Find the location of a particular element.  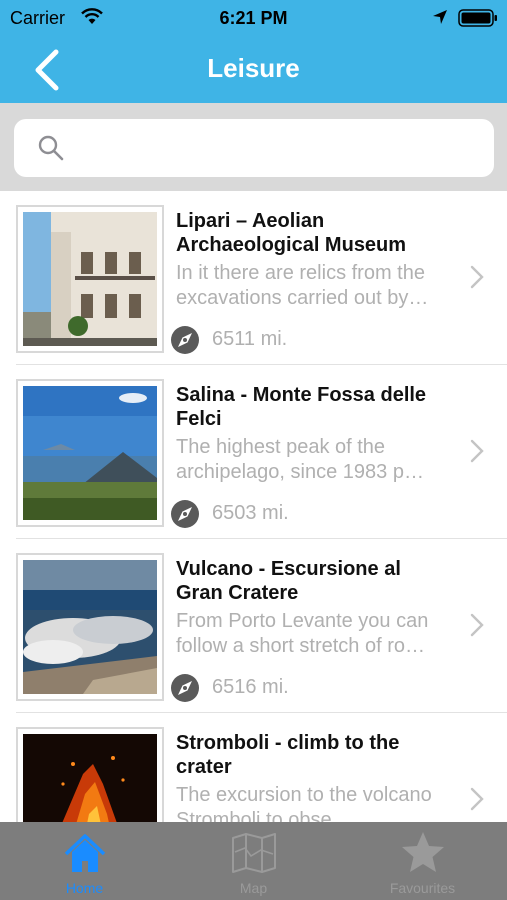

tab-home: Home is located at coordinates (84, 861).